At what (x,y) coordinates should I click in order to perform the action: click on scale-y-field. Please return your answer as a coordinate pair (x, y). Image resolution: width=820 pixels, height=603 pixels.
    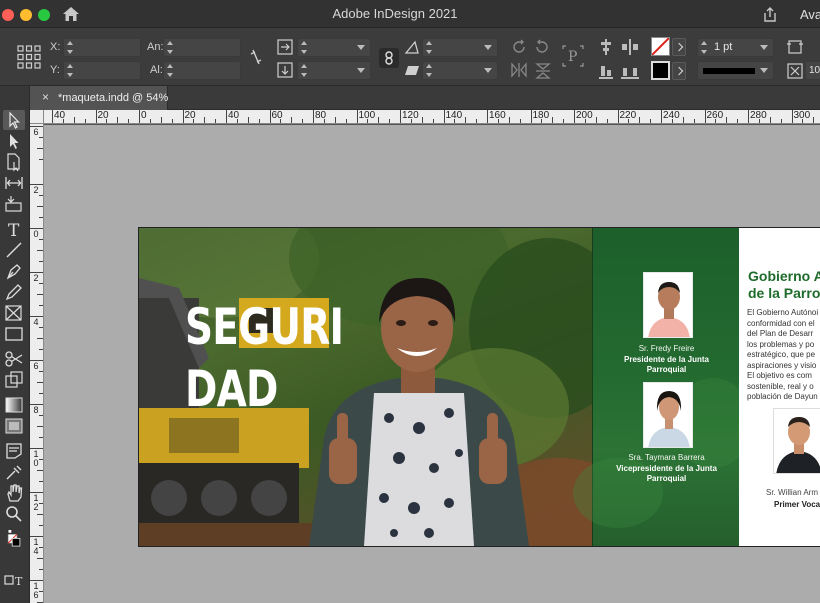
    Looking at the image, I should click on (334, 70).